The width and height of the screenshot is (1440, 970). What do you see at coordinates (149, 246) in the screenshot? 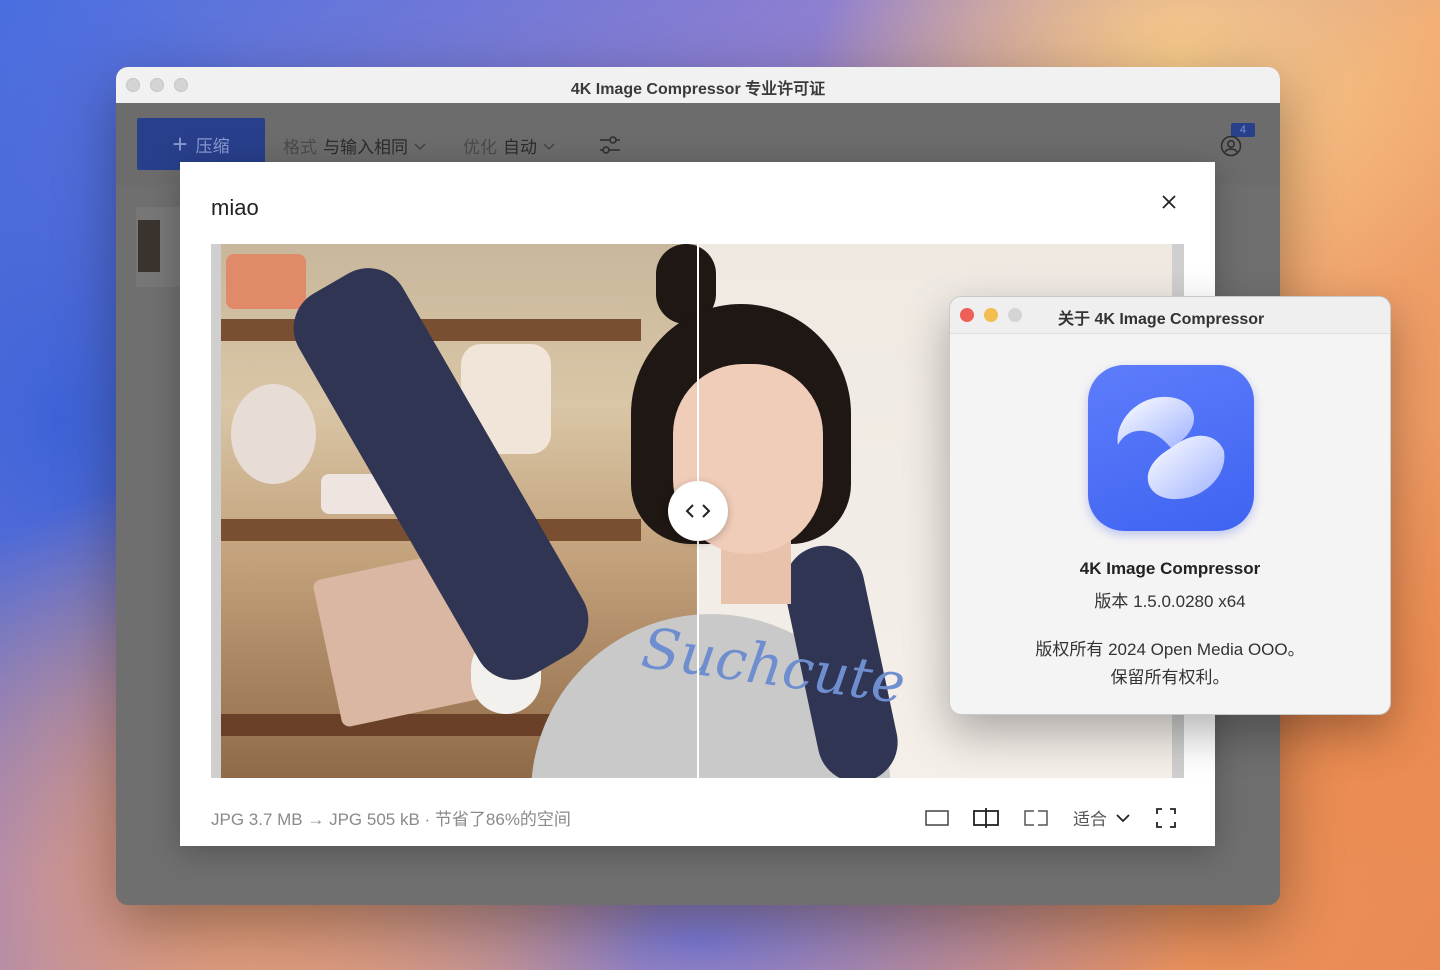
I see `file-thumbnail` at bounding box center [149, 246].